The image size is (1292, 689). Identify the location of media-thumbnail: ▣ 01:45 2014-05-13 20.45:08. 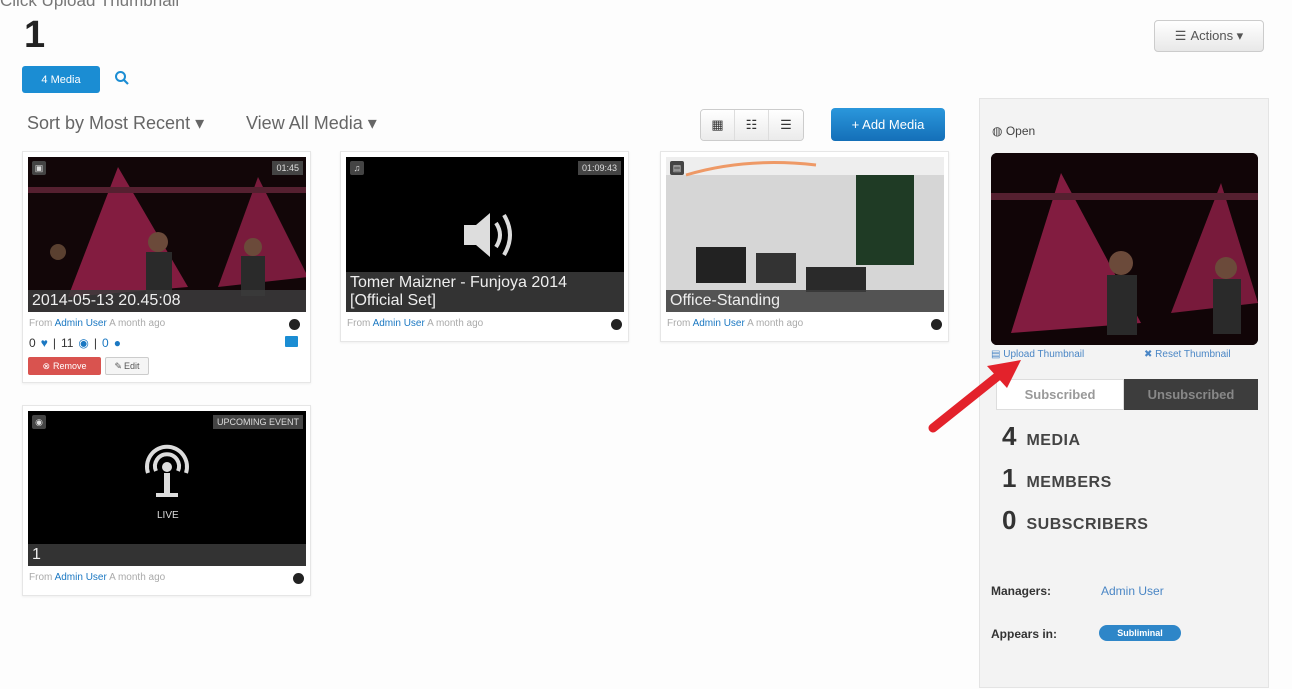
(167, 234).